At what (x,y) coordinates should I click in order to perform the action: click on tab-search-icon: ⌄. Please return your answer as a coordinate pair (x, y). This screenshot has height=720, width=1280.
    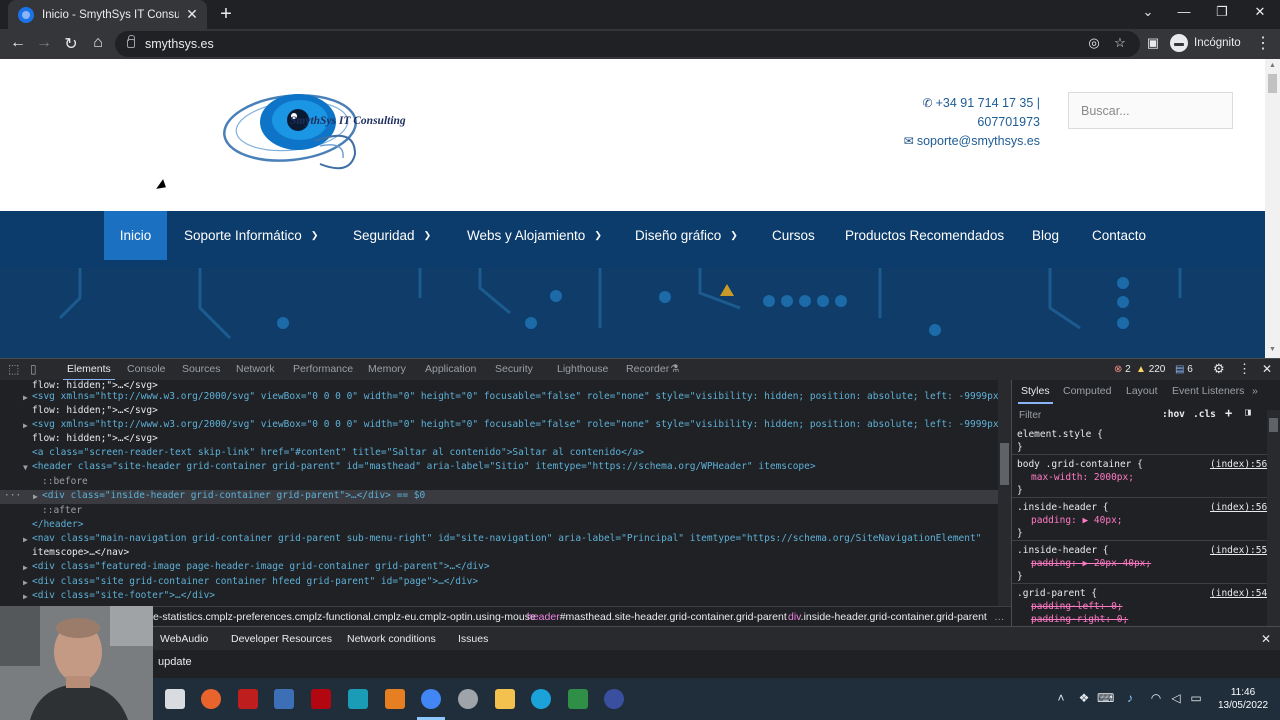
    Looking at the image, I should click on (1148, 12).